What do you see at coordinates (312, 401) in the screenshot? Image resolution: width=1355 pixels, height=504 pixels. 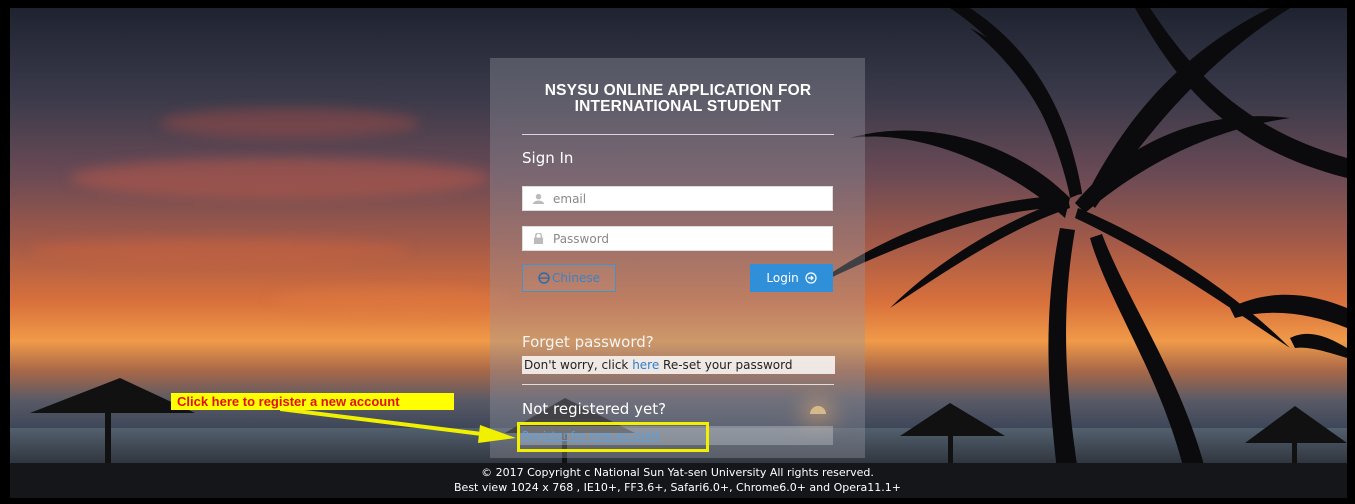 I see `register-callout-label: Click here to register a new account` at bounding box center [312, 401].